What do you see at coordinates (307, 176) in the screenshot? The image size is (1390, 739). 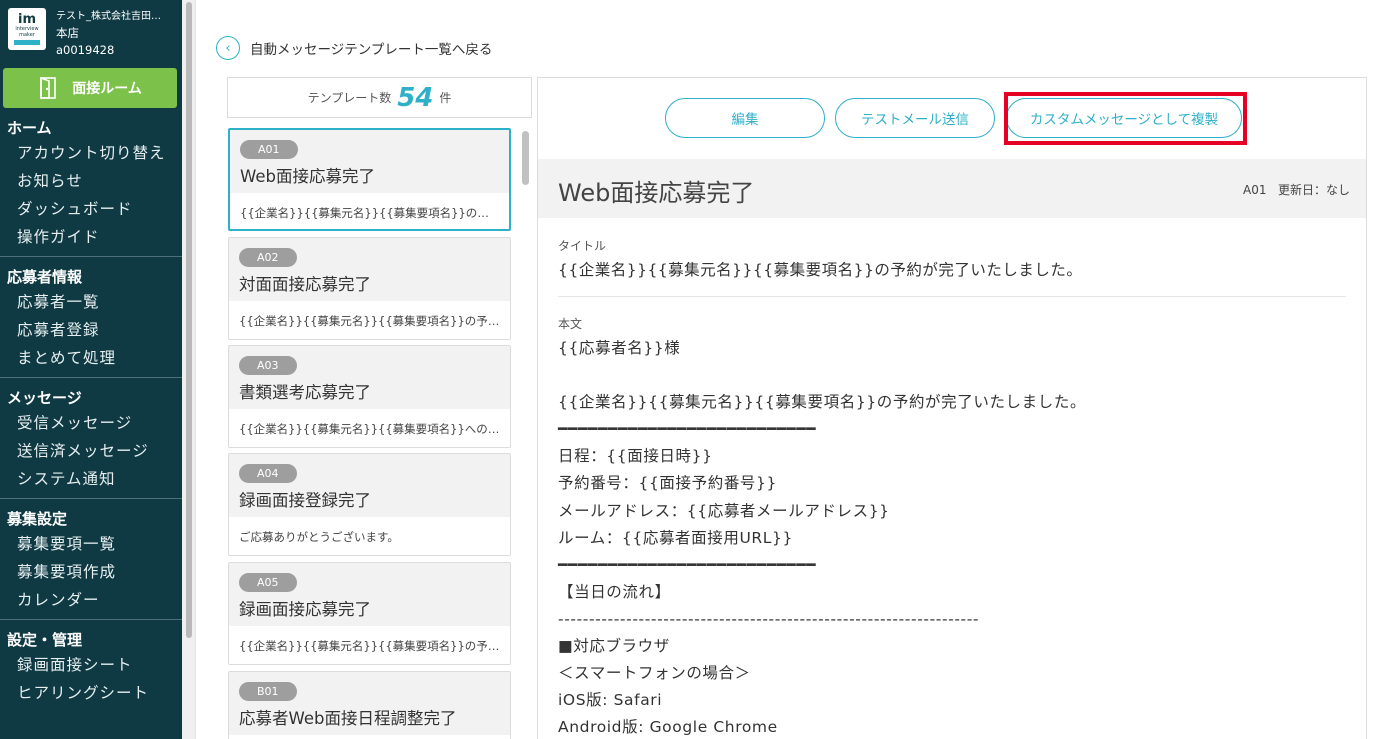 I see `template-name: Web面接応募完了` at bounding box center [307, 176].